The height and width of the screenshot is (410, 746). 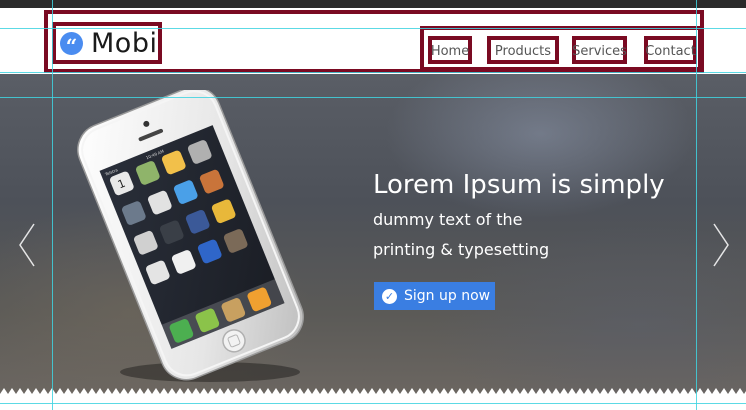 What do you see at coordinates (71, 43) in the screenshot?
I see `quote-icon: “` at bounding box center [71, 43].